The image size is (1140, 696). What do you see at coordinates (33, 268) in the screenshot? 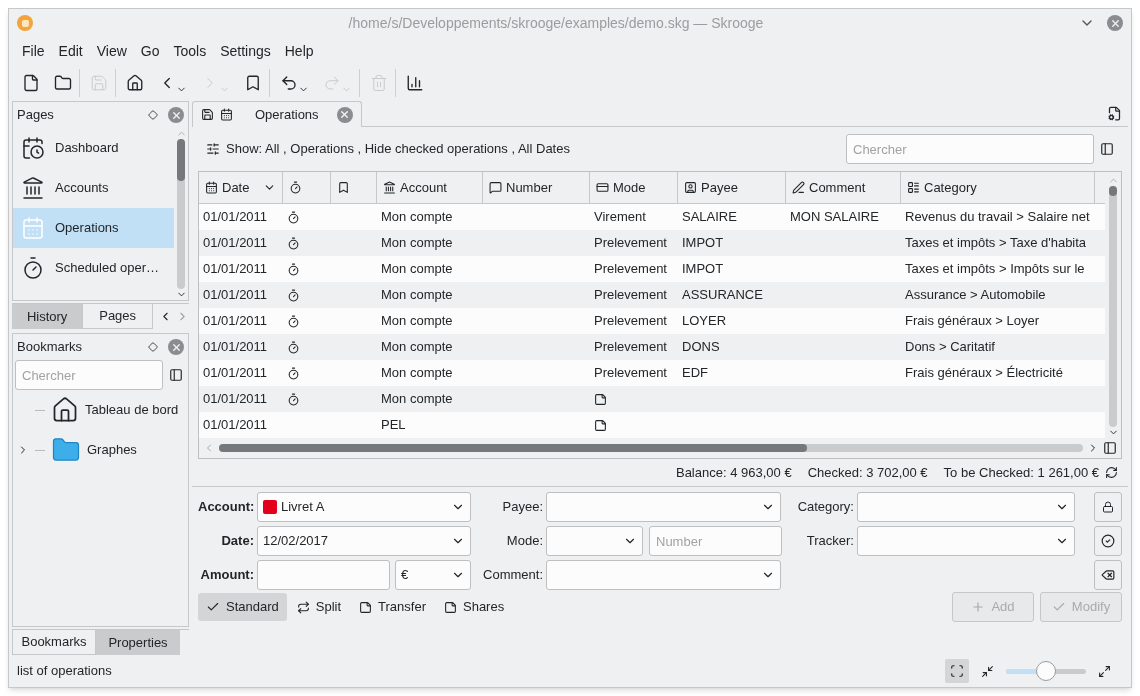
I see `scheduled-icon` at bounding box center [33, 268].